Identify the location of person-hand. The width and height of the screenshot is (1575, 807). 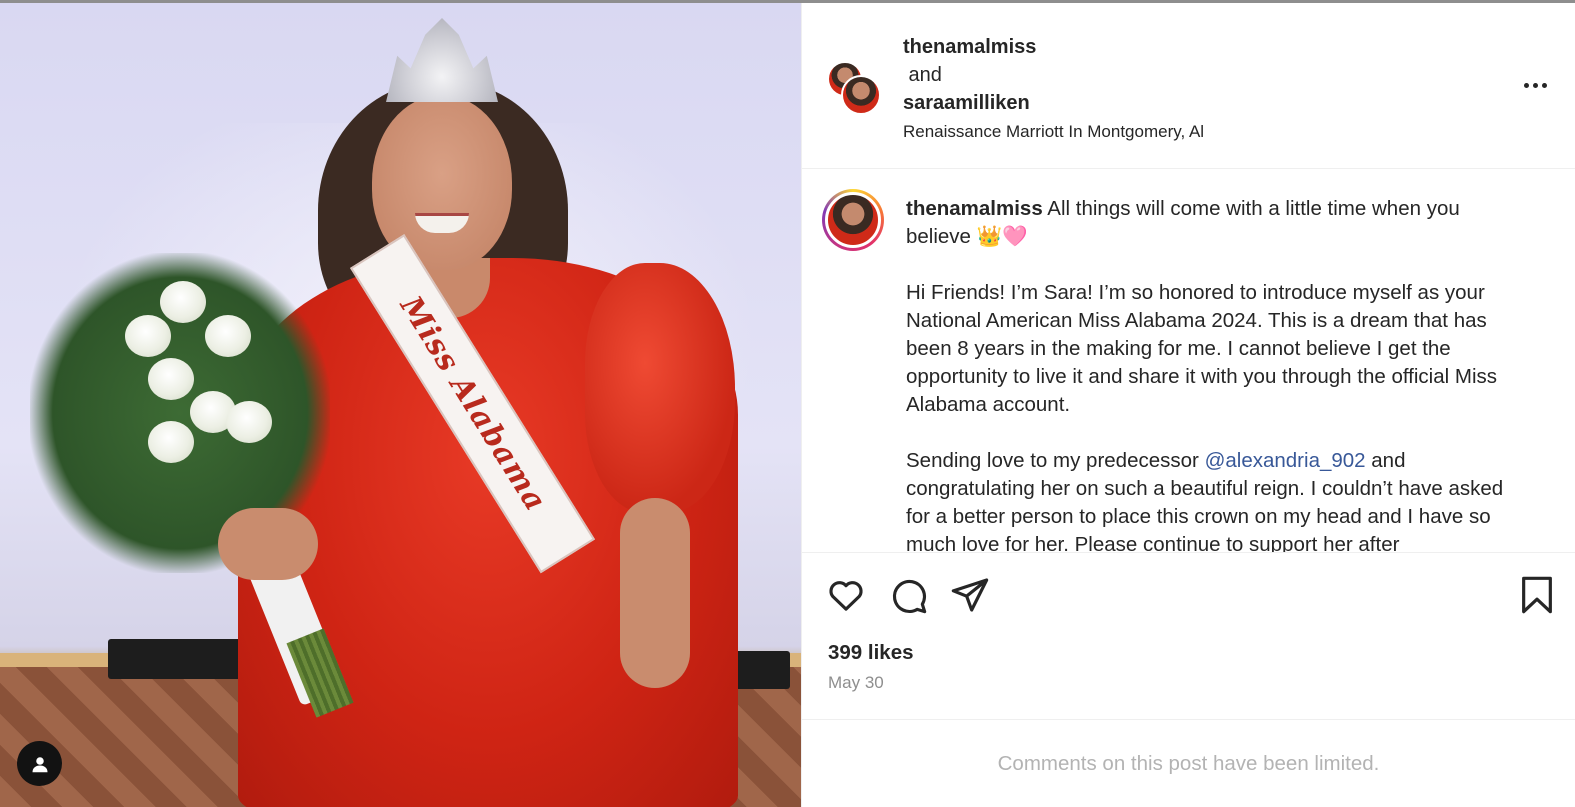
(268, 544).